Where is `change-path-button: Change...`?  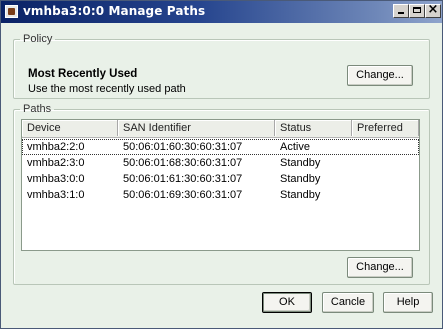
change-path-button: Change... is located at coordinates (380, 267).